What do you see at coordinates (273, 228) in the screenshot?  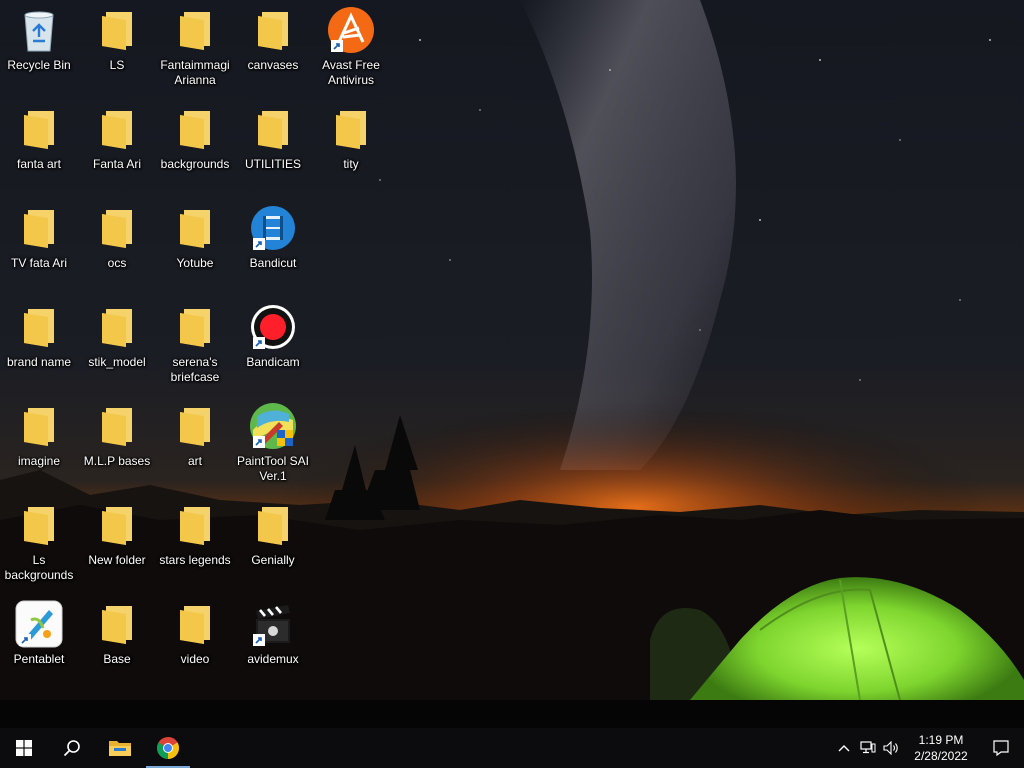 I see `bandicut-icon` at bounding box center [273, 228].